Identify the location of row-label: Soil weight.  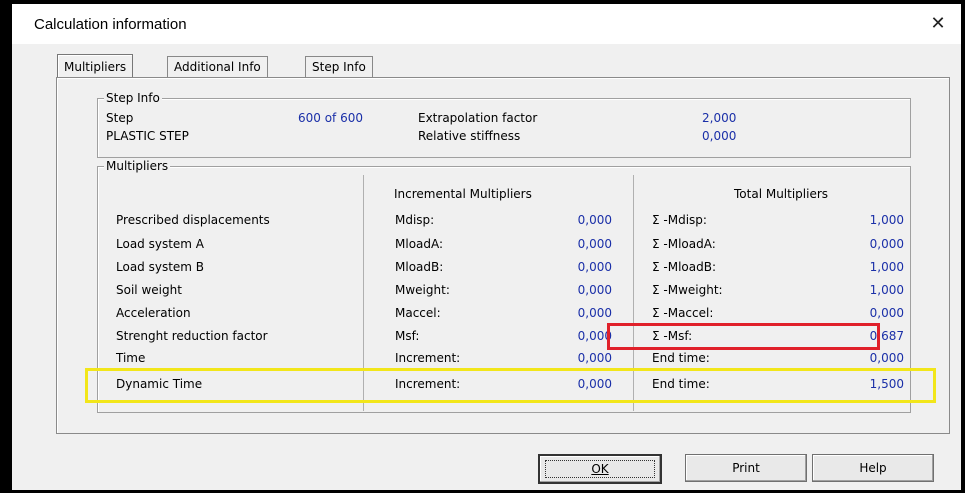
(149, 290).